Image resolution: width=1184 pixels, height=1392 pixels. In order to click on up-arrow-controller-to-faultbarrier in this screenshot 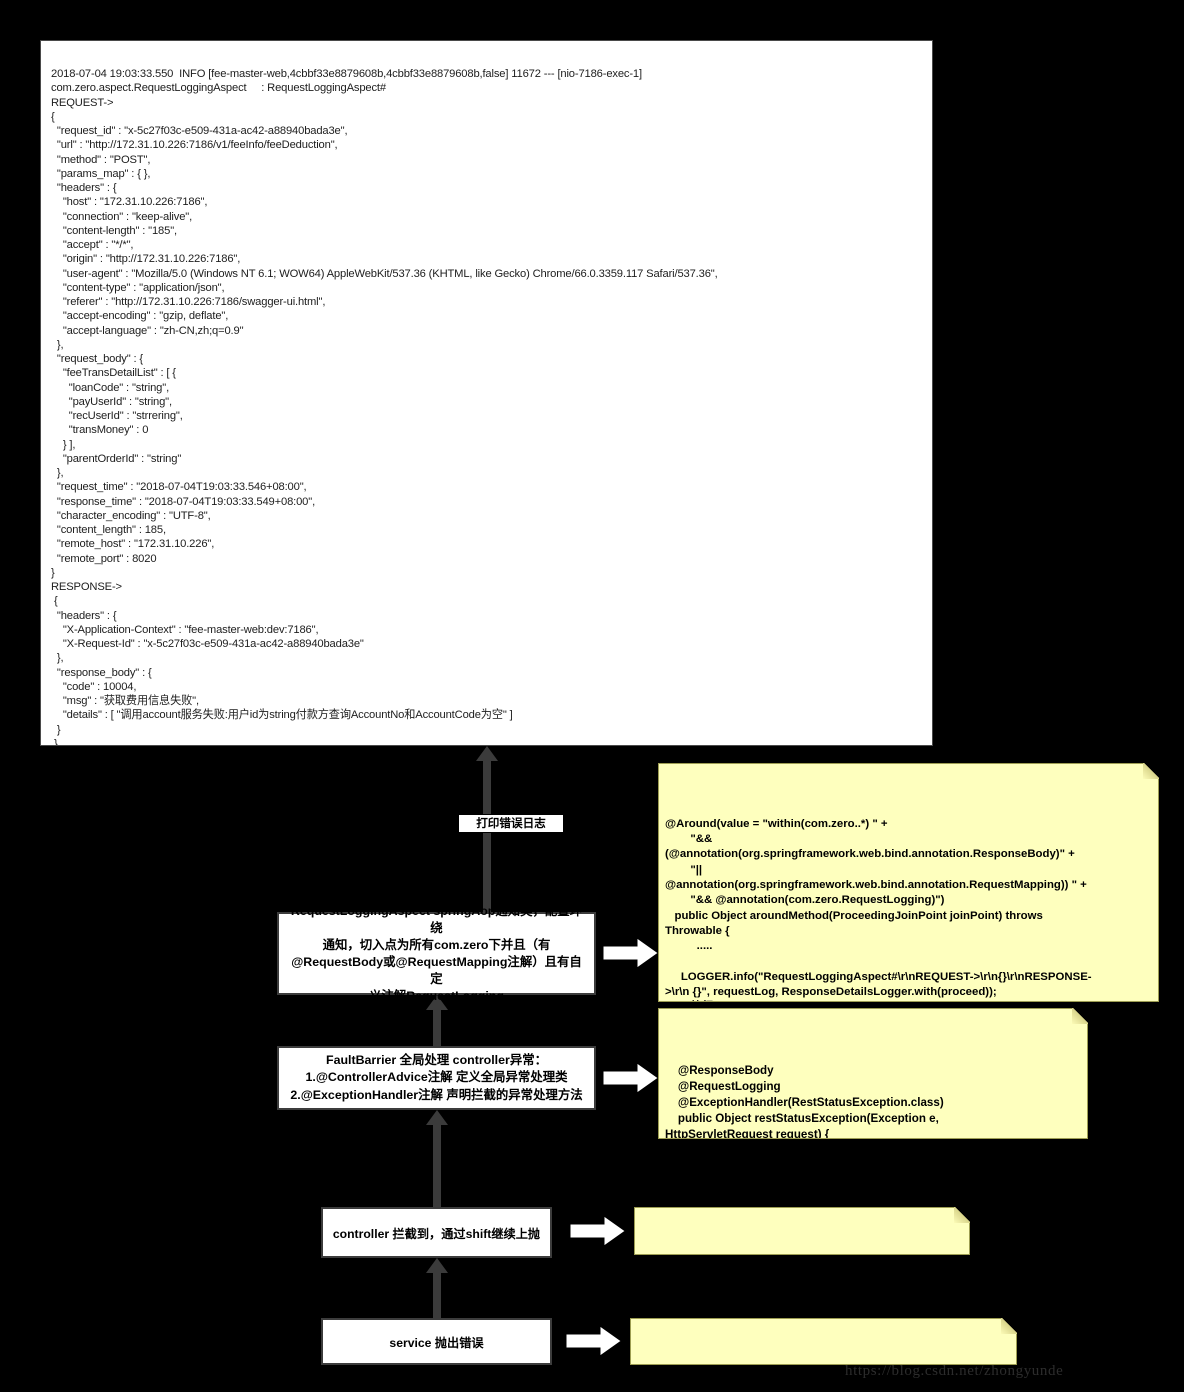, I will do `click(437, 1158)`.